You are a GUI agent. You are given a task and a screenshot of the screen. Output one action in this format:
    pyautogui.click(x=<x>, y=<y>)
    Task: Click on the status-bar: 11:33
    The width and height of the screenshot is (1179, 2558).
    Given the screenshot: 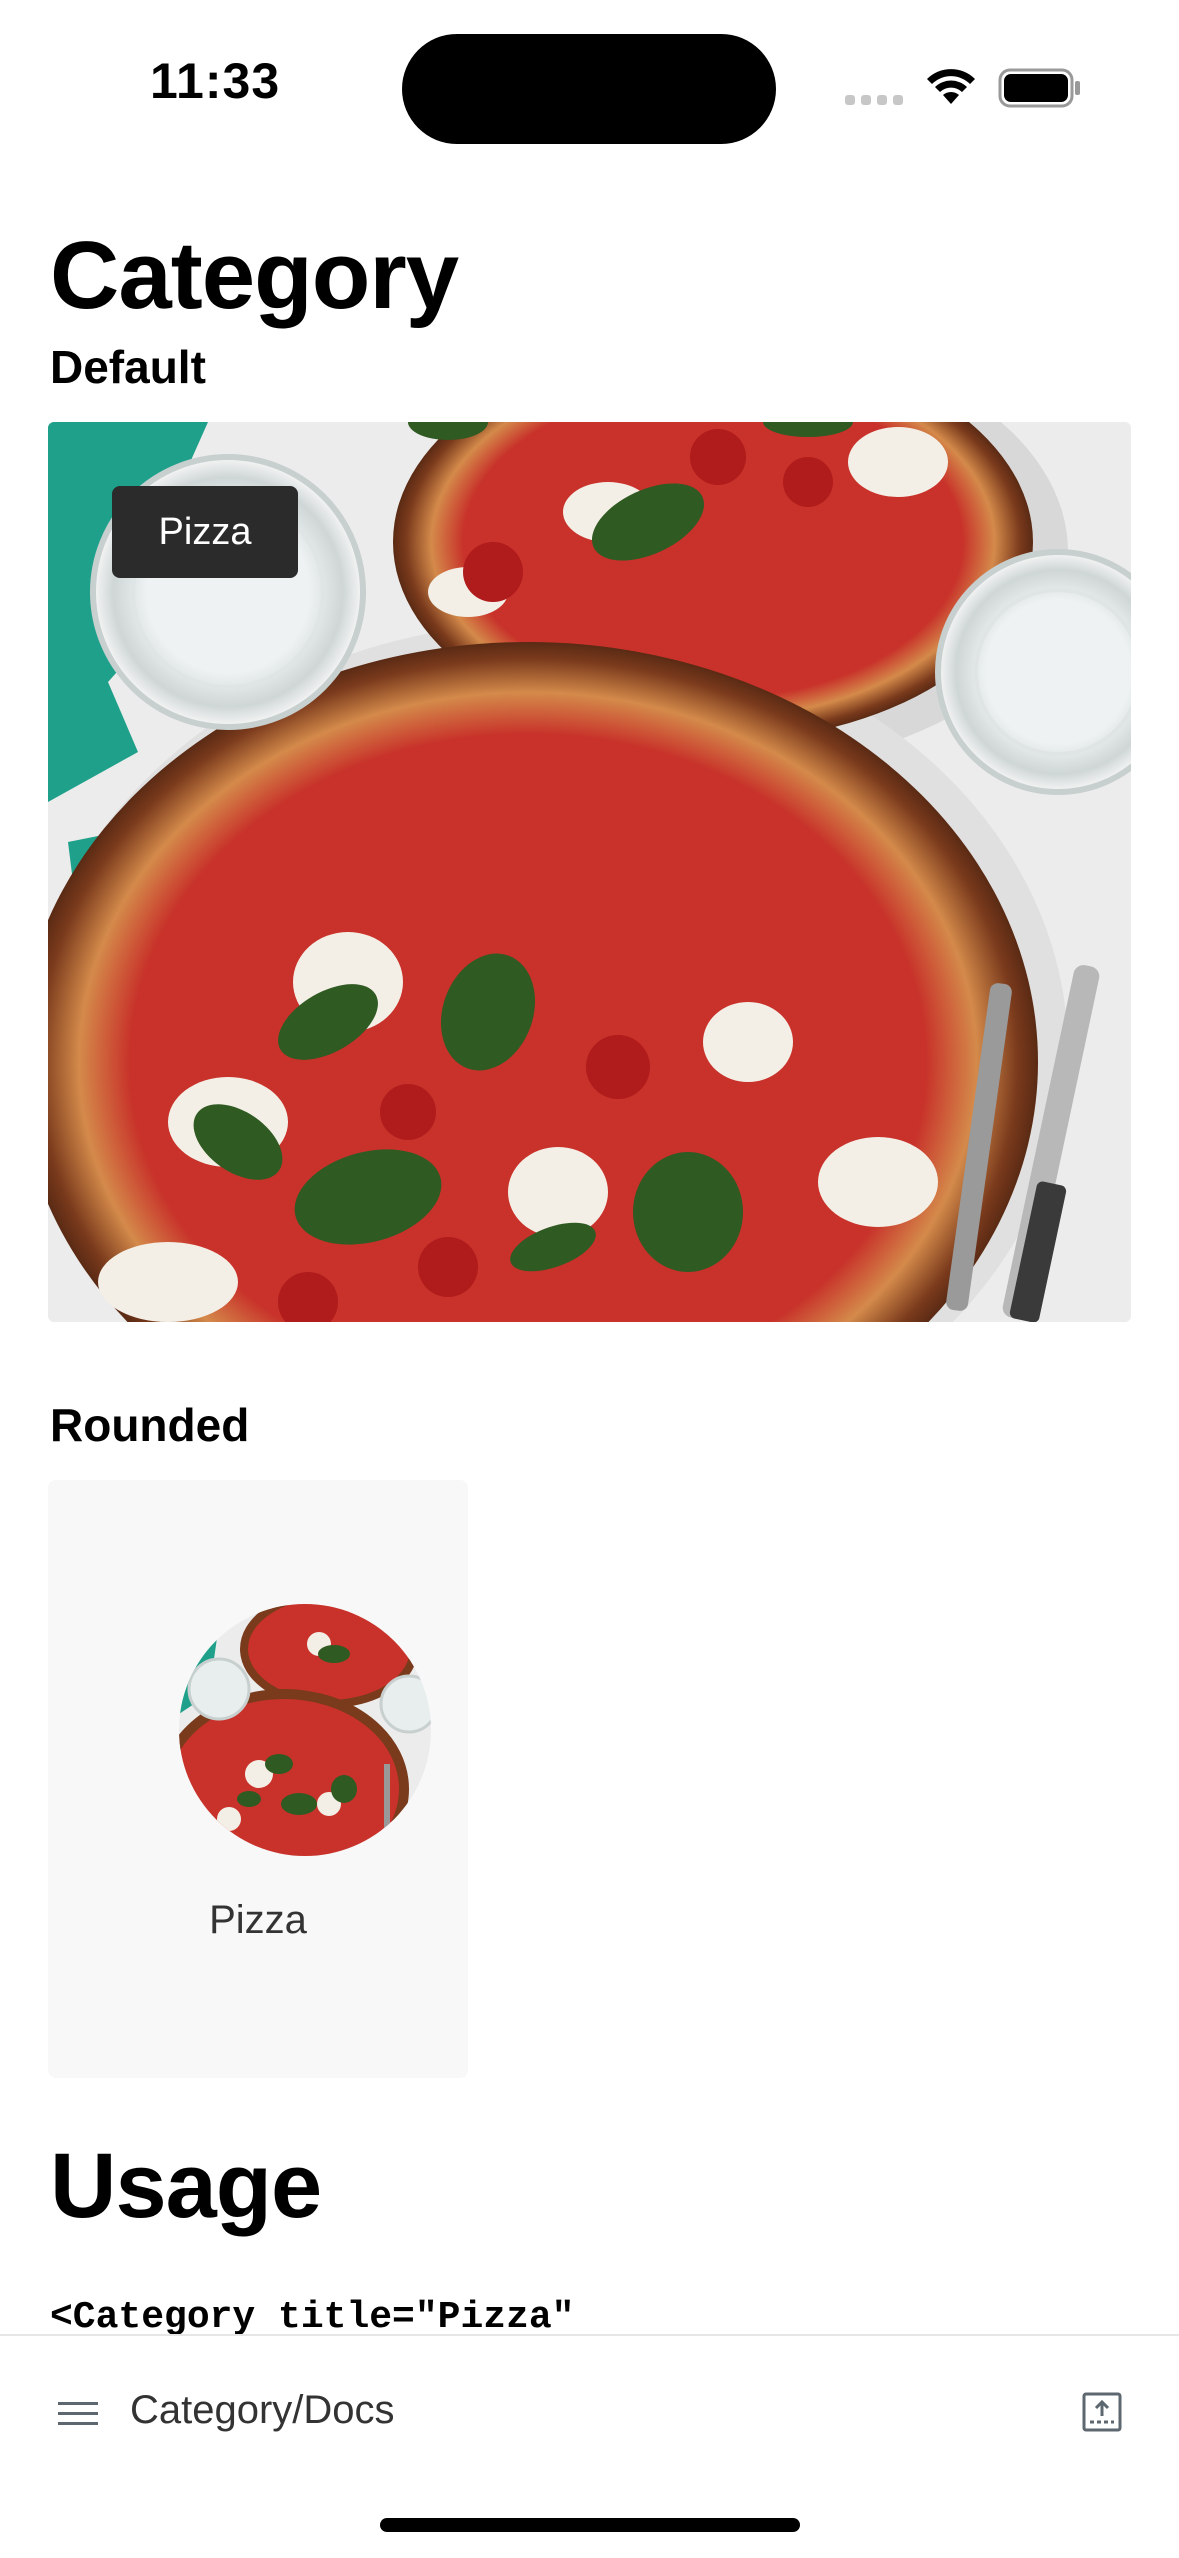 What is the action you would take?
    pyautogui.click(x=589, y=85)
    